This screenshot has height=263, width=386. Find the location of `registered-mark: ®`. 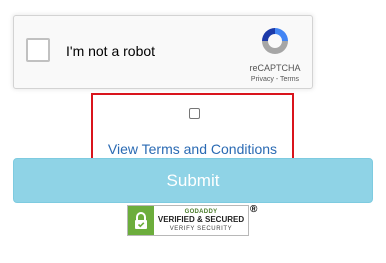

registered-mark: ® is located at coordinates (254, 209).